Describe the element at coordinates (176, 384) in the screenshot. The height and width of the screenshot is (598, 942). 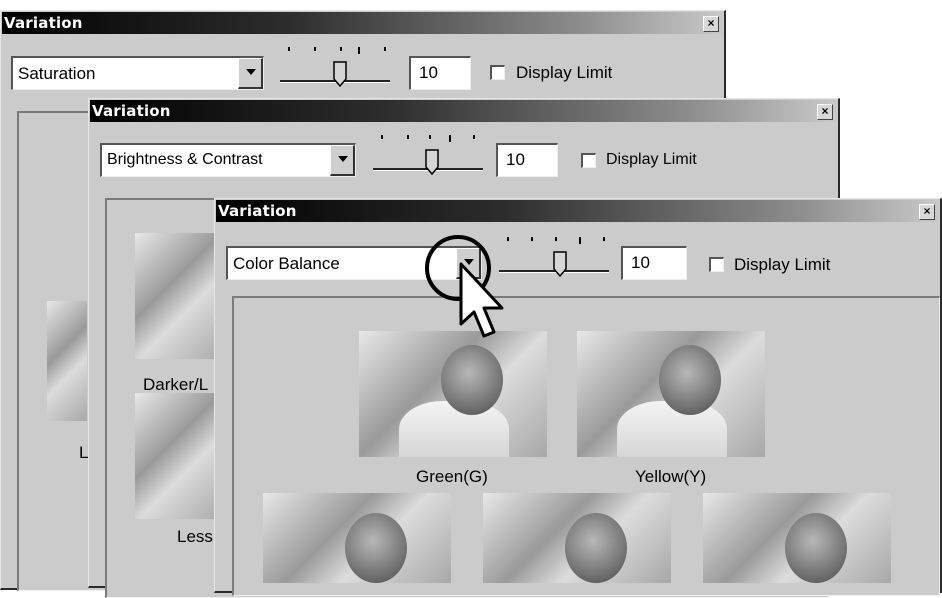
I see `thumbnail-label: Darker/L` at that location.